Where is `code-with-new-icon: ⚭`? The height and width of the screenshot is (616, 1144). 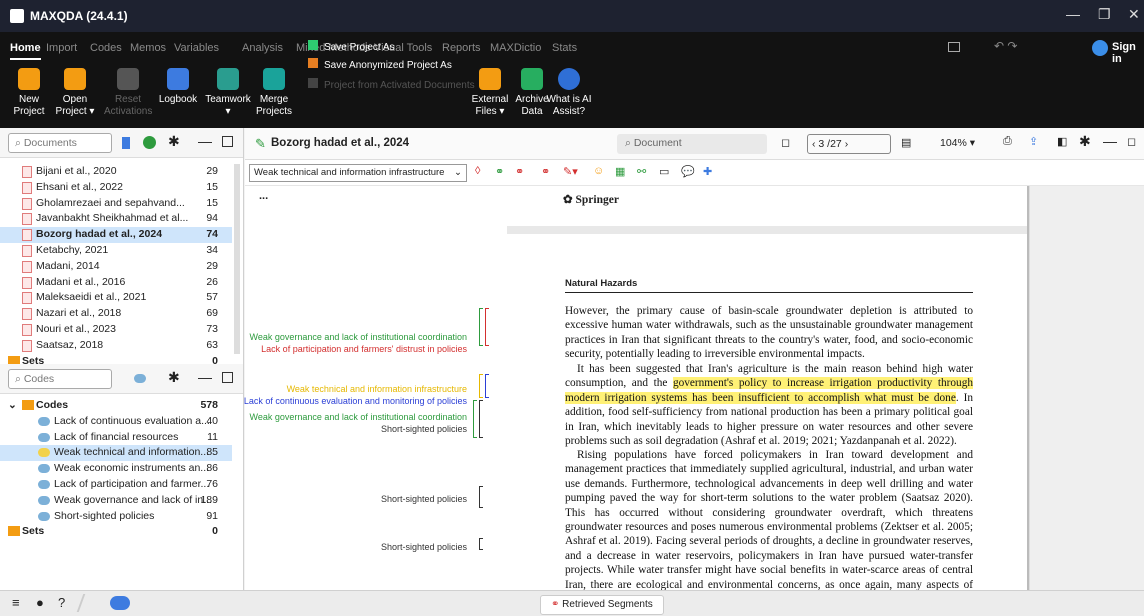 code-with-new-icon: ⚭ is located at coordinates (519, 171).